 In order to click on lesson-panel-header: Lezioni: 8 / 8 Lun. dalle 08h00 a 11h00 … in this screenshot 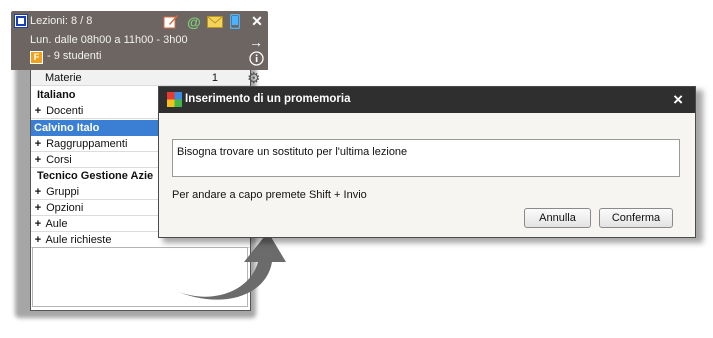, I will do `click(139, 40)`.